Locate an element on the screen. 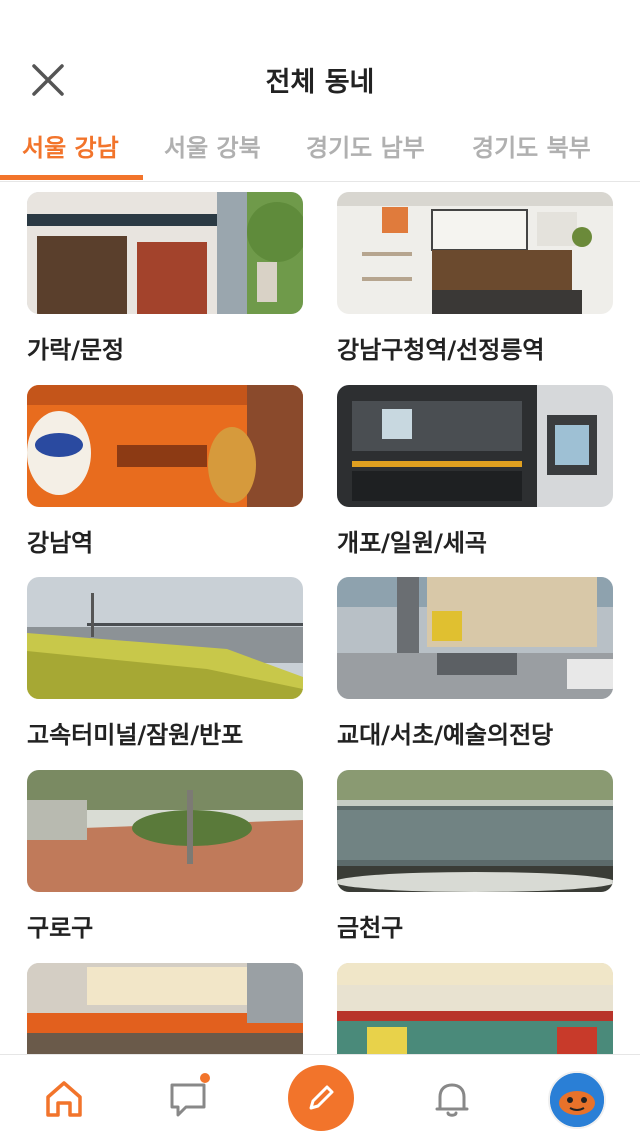 Image resolution: width=640 pixels, height=1138 pixels. neighborhood-card: 고속터미널/잠원/반포 is located at coordinates (165, 663).